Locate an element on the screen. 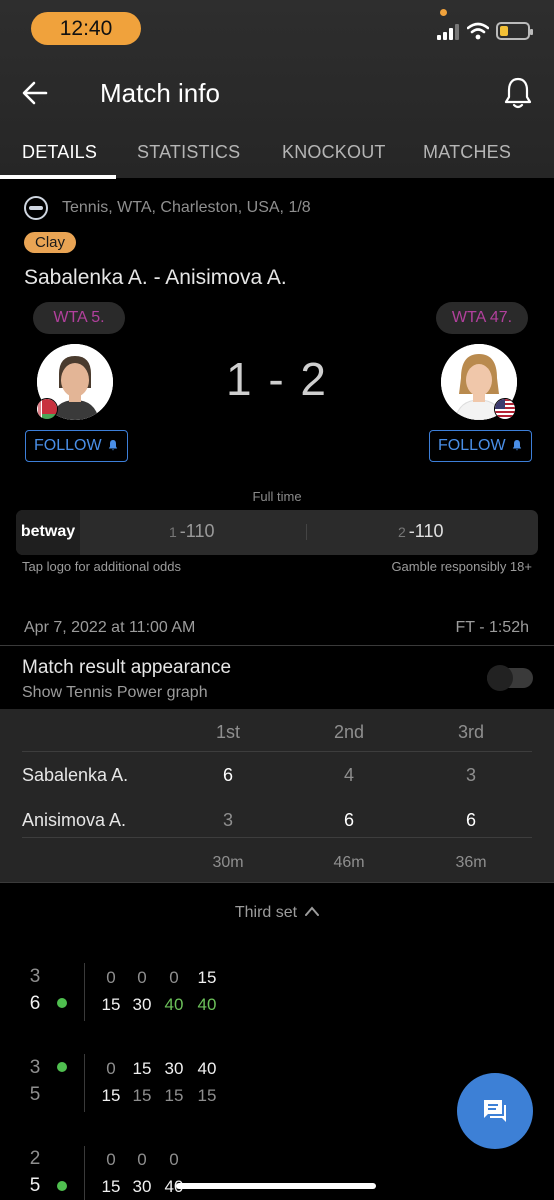 This screenshot has height=1200, width=554. follow-away-label: FOLLOW is located at coordinates (472, 445).